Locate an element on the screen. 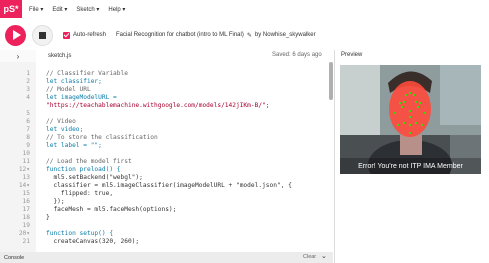 The width and height of the screenshot is (489, 263). line-number: 13 is located at coordinates (26, 177).